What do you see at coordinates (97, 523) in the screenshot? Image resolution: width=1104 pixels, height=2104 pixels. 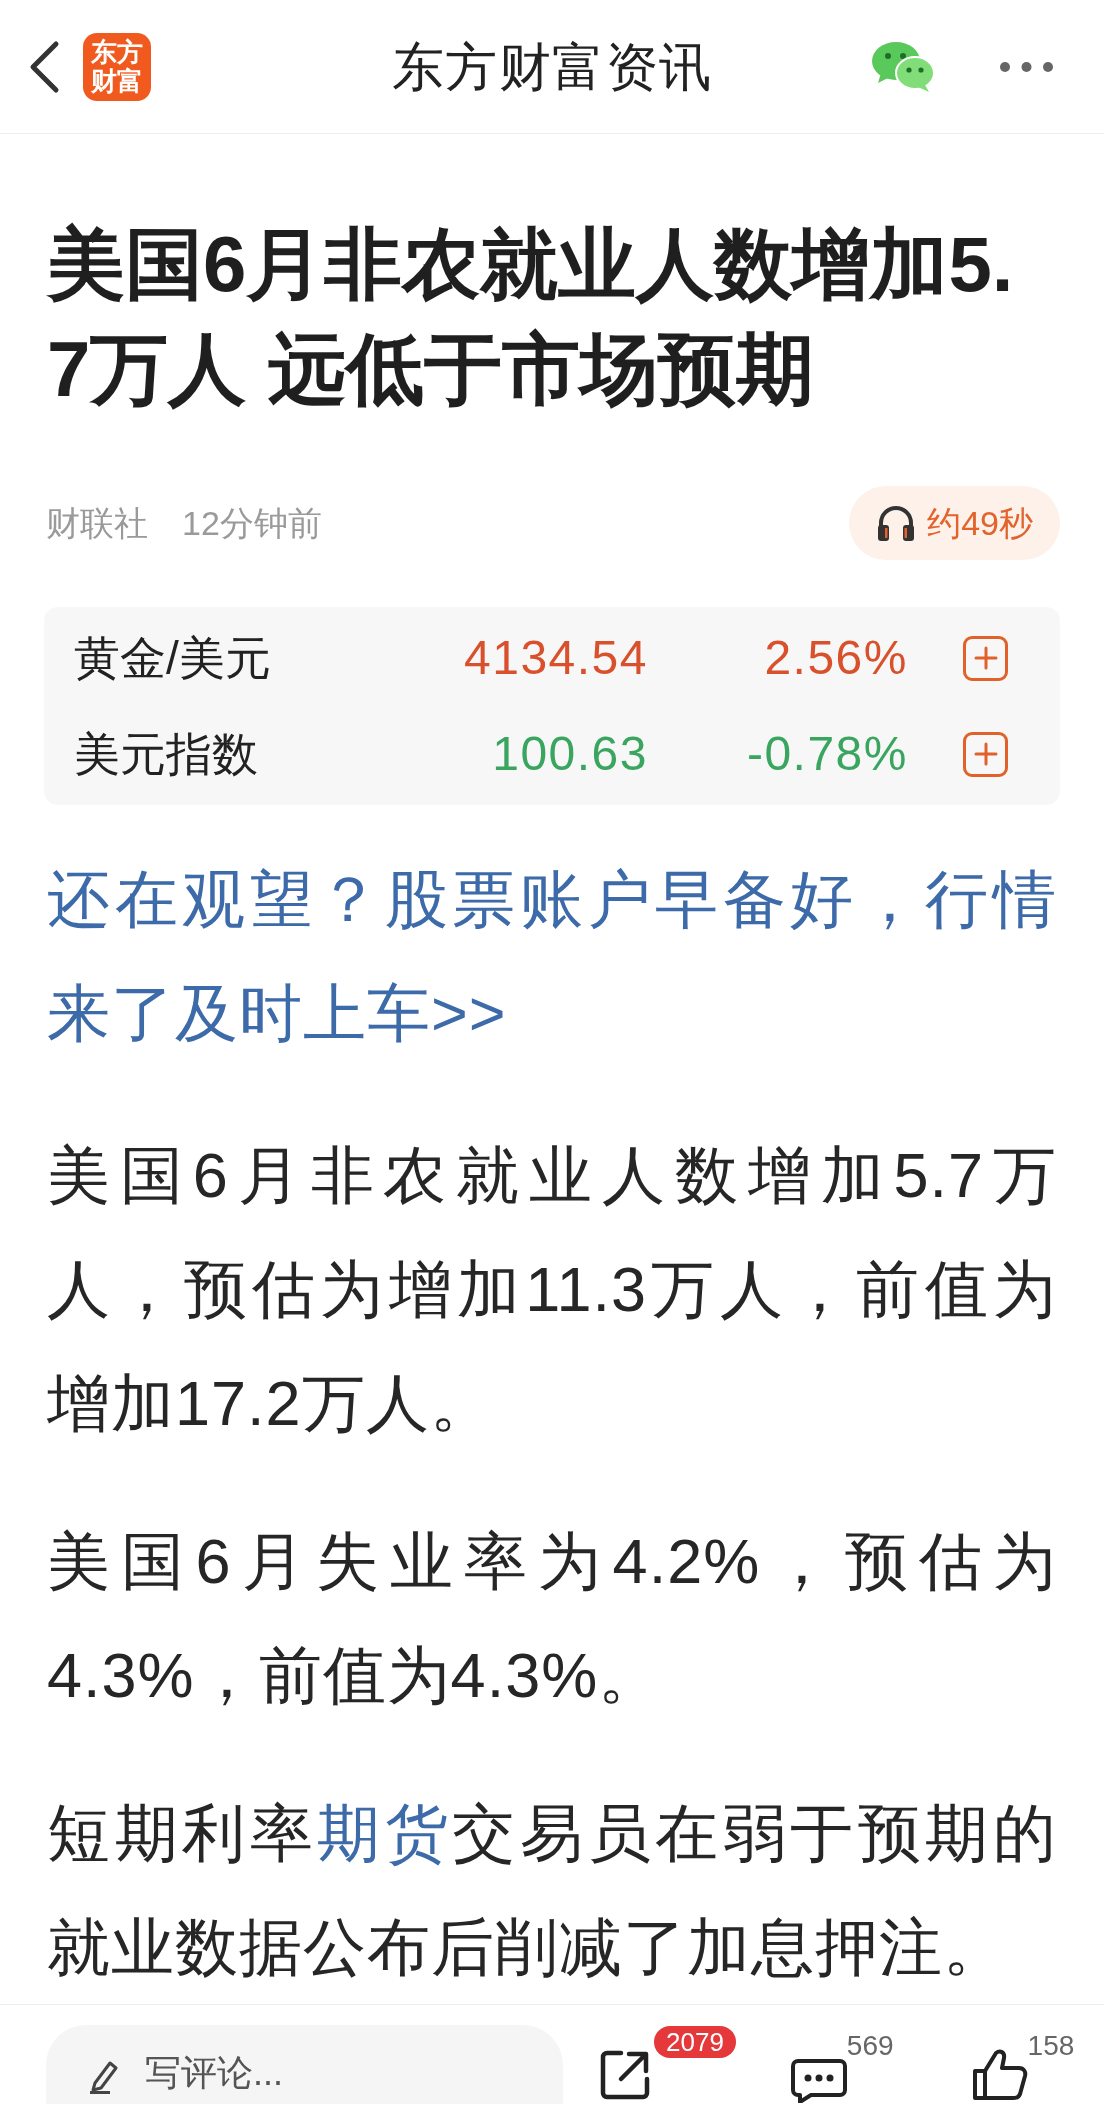 I see `article-source: 财联社` at bounding box center [97, 523].